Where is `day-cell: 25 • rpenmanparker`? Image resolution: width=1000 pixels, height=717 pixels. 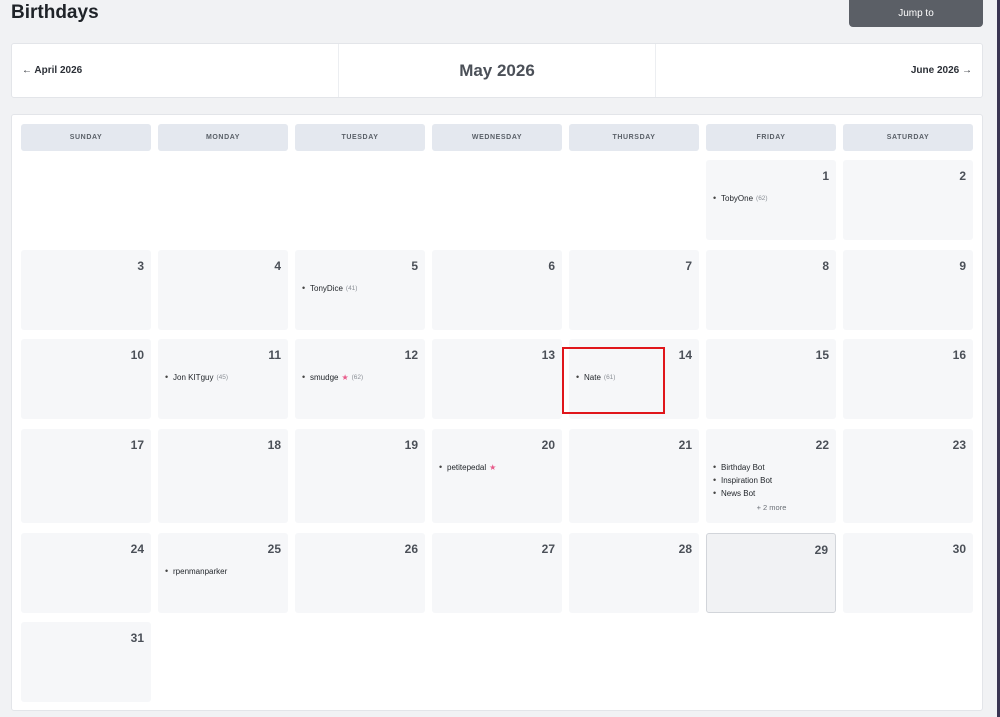 day-cell: 25 • rpenmanparker is located at coordinates (223, 573).